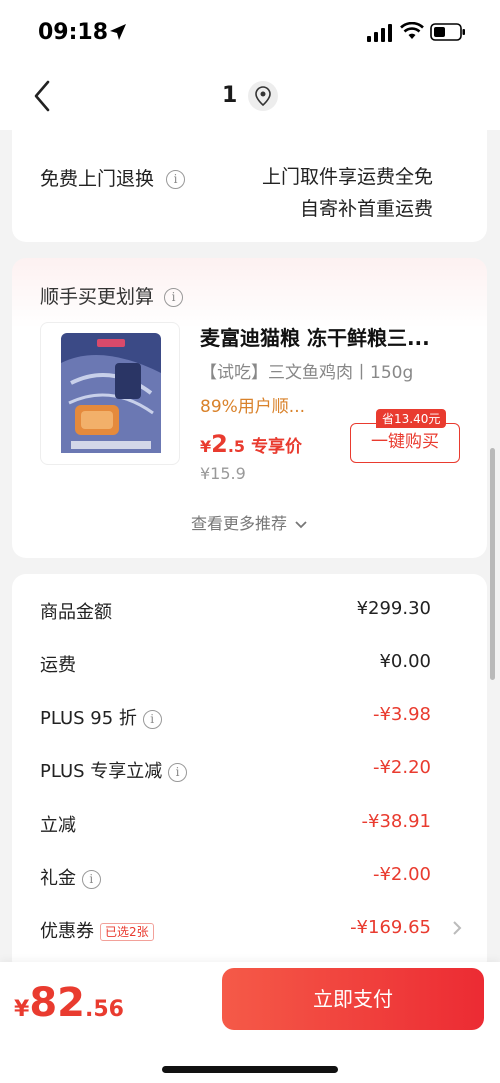 The height and width of the screenshot is (1083, 500). What do you see at coordinates (235, 610) in the screenshot?
I see `summary-row-goods: 商品金额 ¥299.30` at bounding box center [235, 610].